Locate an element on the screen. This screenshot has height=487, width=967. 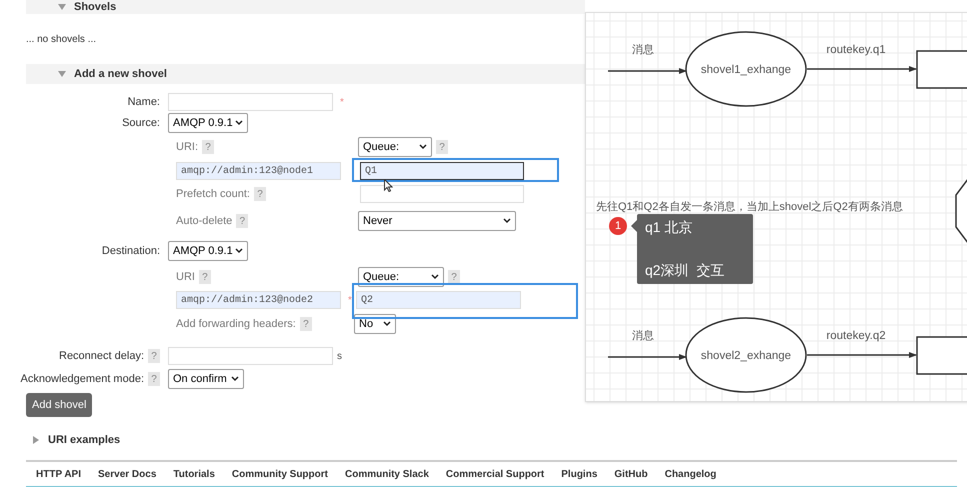
section-header: Shovels is located at coordinates (305, 7).